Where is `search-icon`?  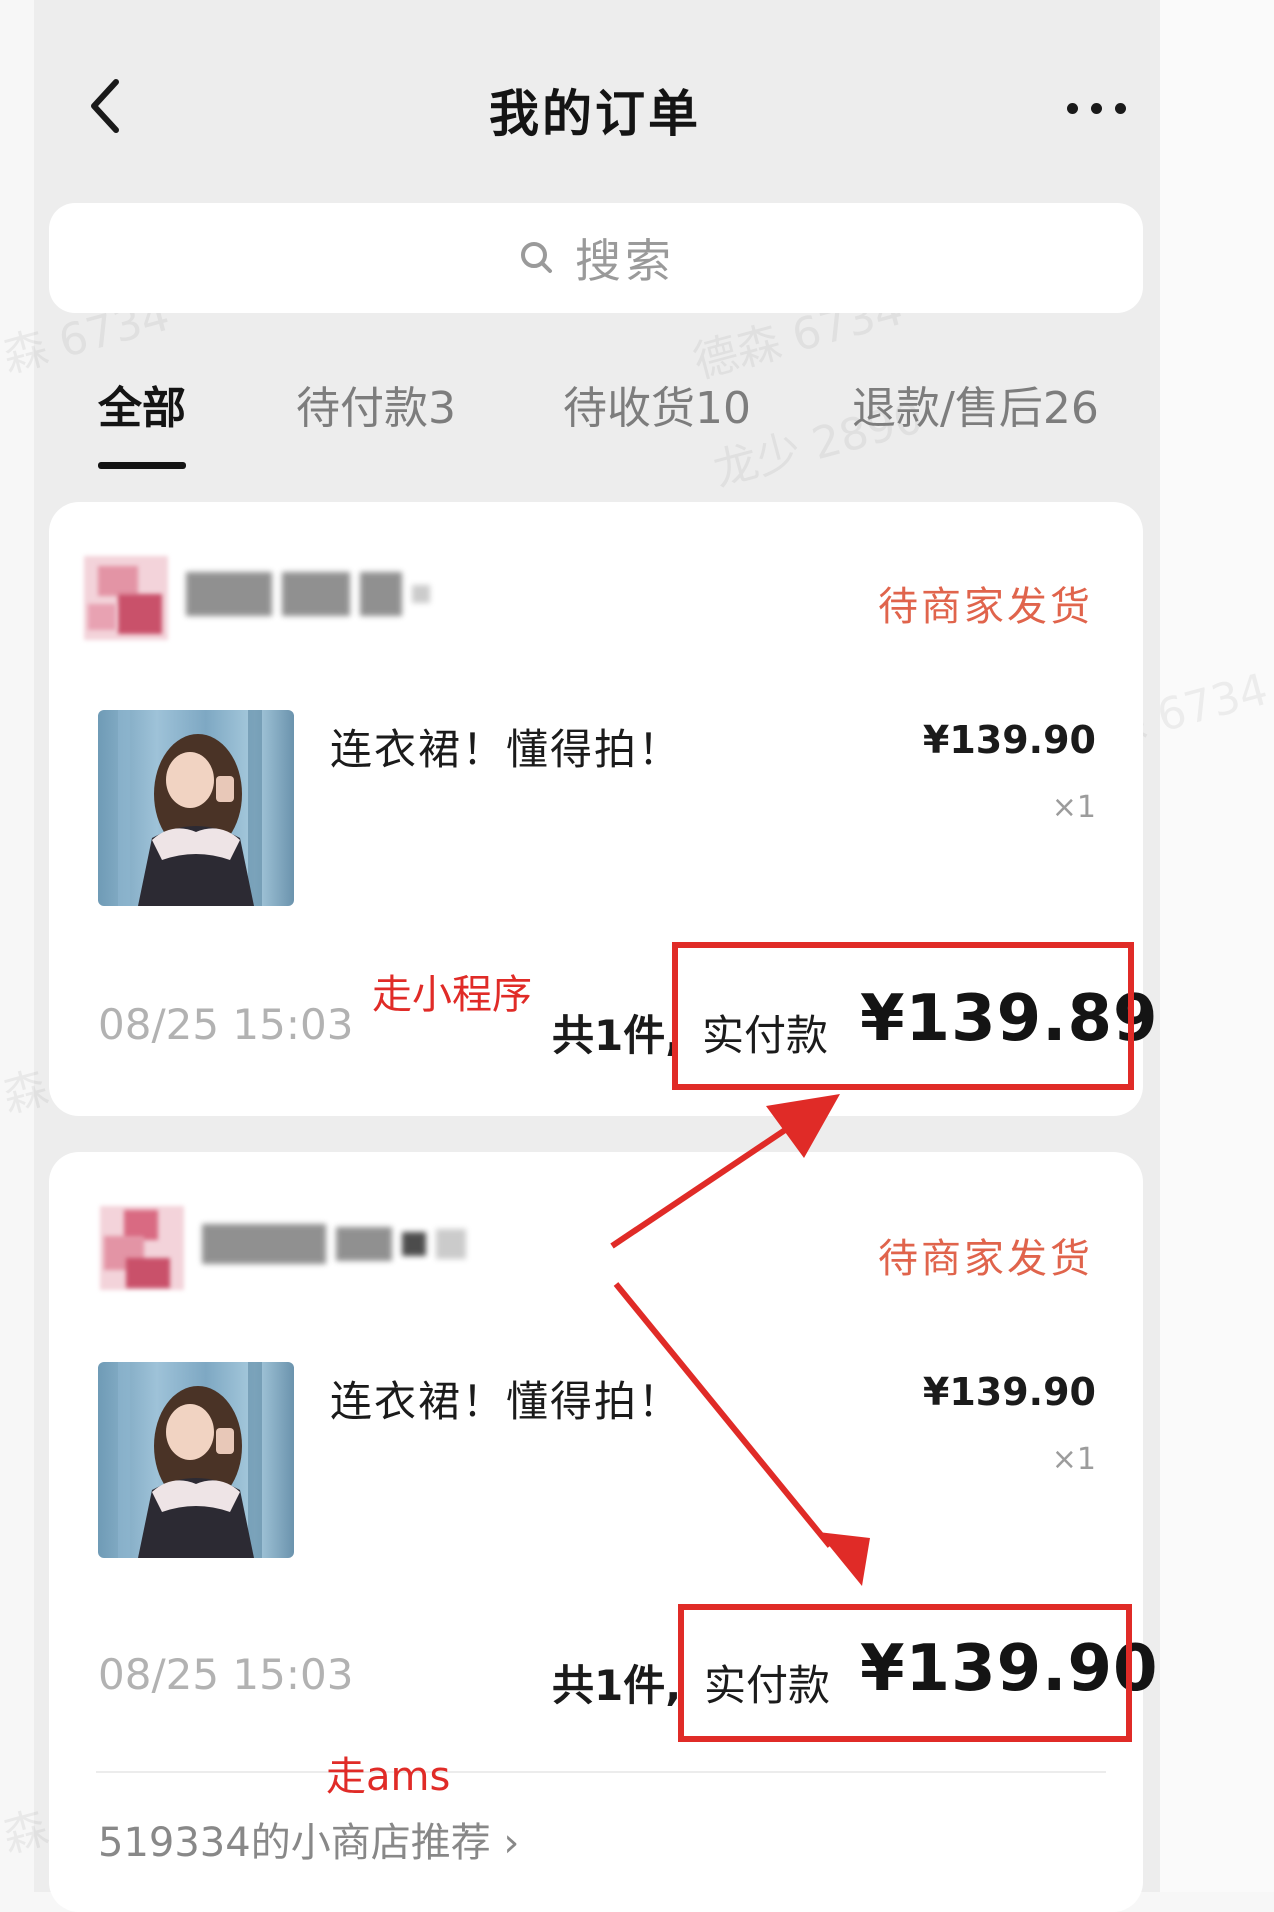
search-icon is located at coordinates (536, 257).